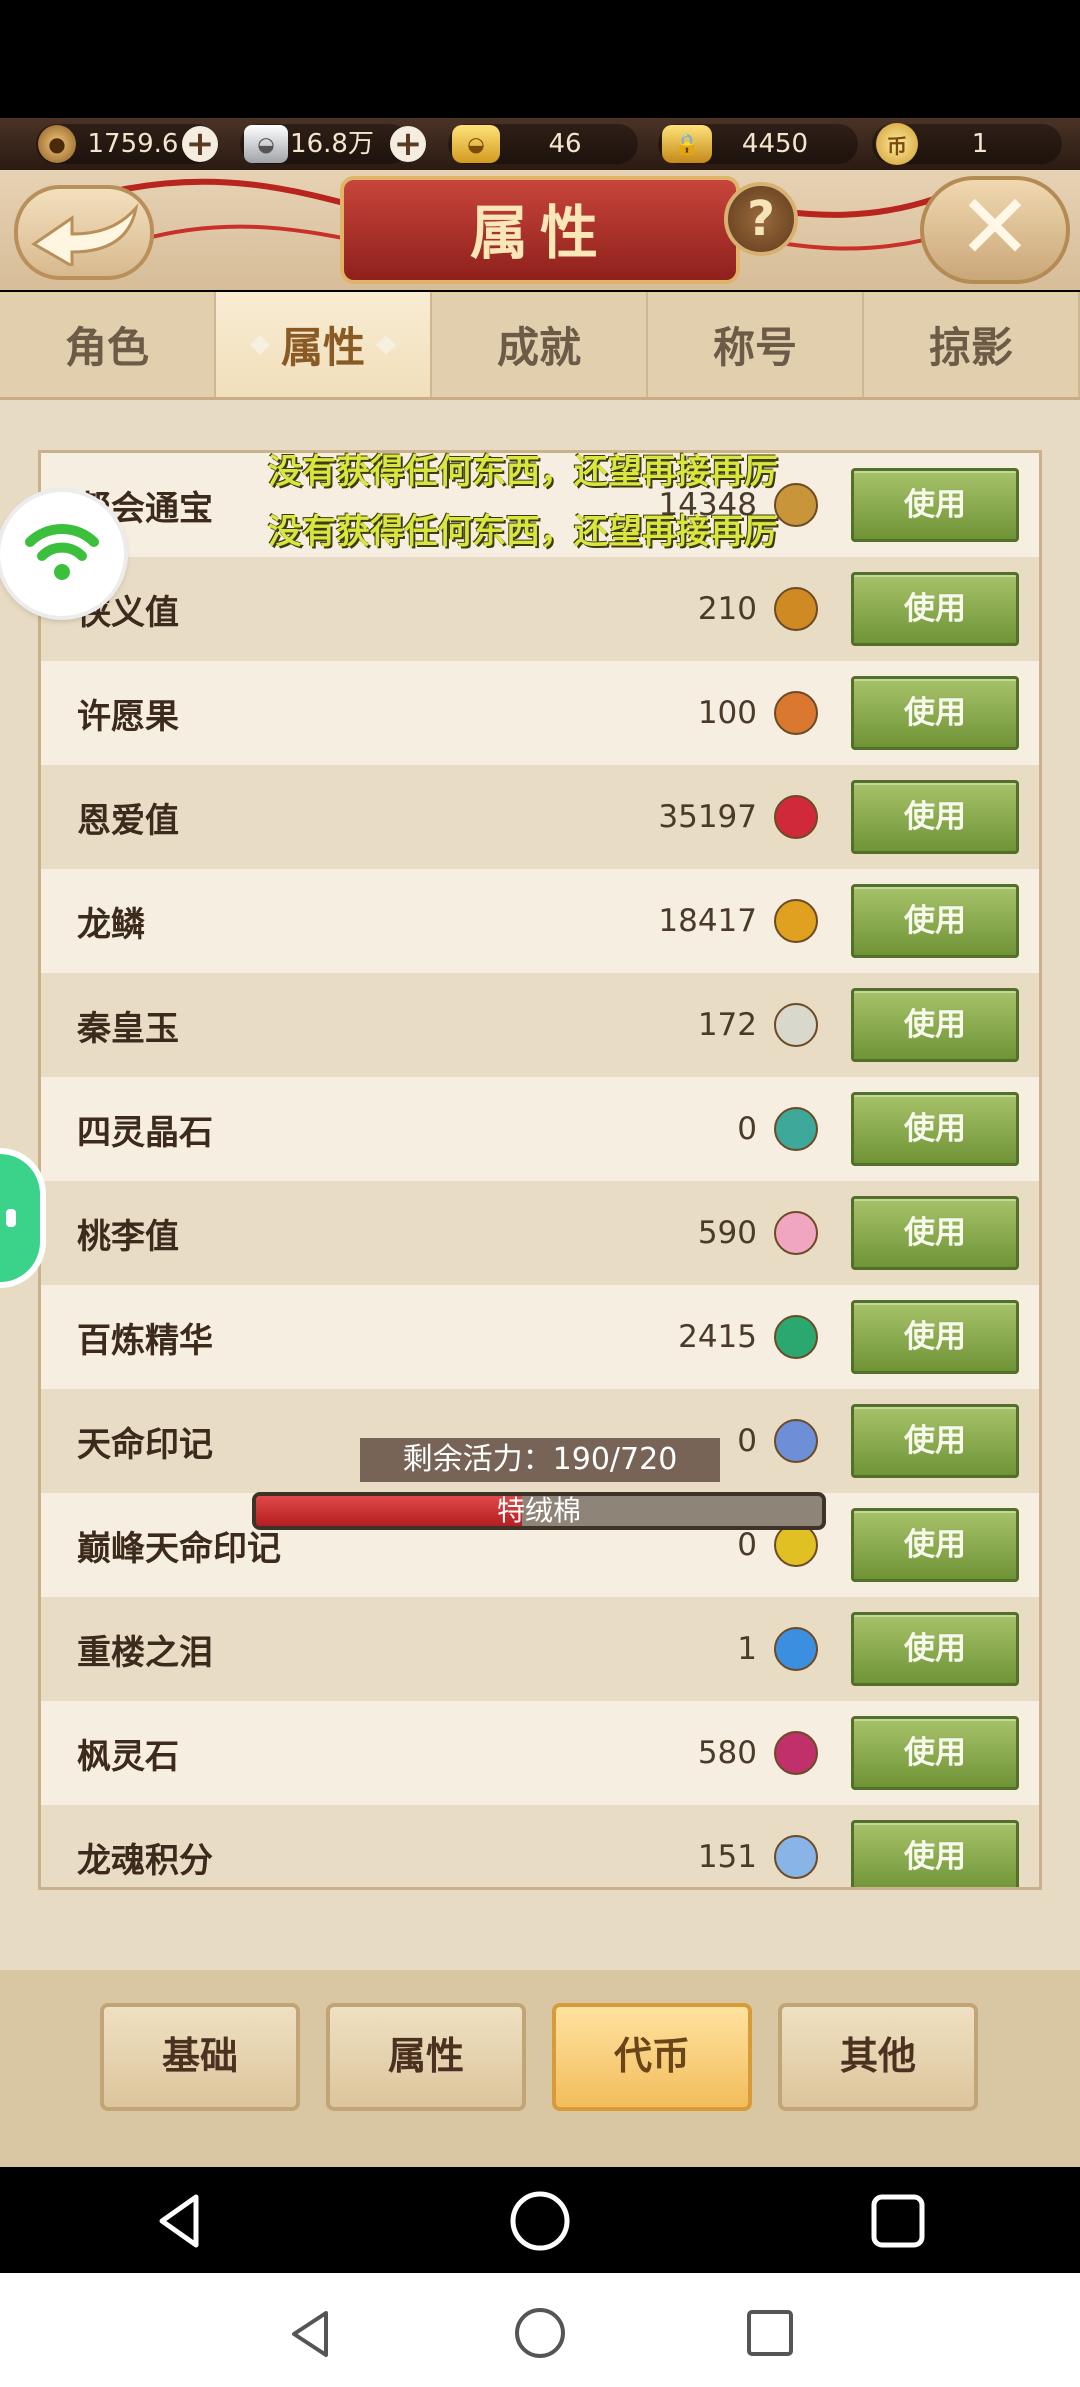 This screenshot has width=1080, height=2387. What do you see at coordinates (540, 59) in the screenshot?
I see `status-bar-area` at bounding box center [540, 59].